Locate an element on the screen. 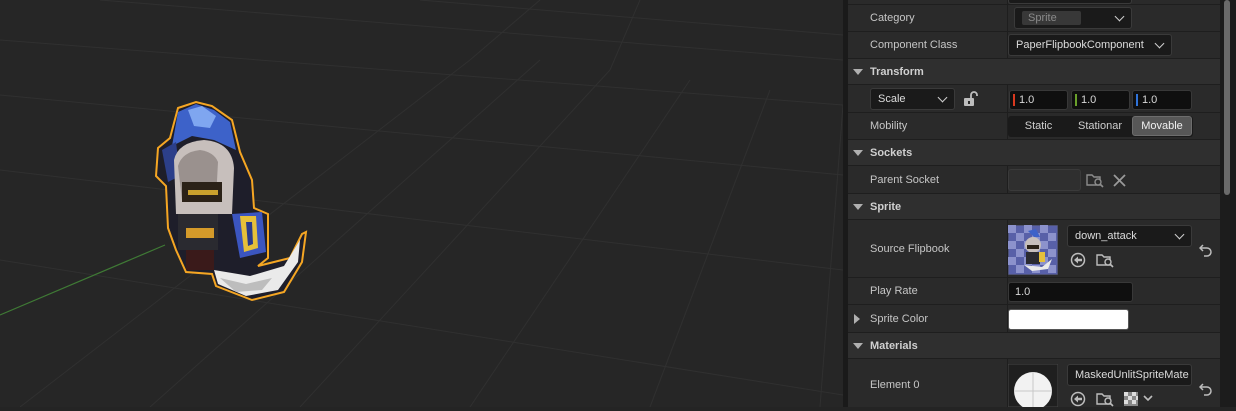  scale-row: Scale 1.0 1.0 1.0 is located at coordinates (1034, 99).